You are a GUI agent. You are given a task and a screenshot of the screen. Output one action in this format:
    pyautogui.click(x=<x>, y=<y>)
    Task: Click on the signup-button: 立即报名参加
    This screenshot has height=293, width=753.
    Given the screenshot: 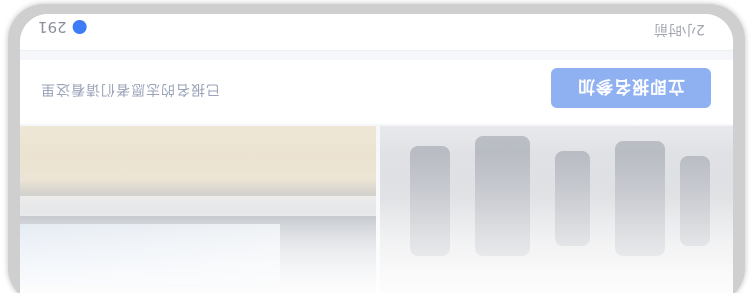 What is the action you would take?
    pyautogui.click(x=631, y=88)
    